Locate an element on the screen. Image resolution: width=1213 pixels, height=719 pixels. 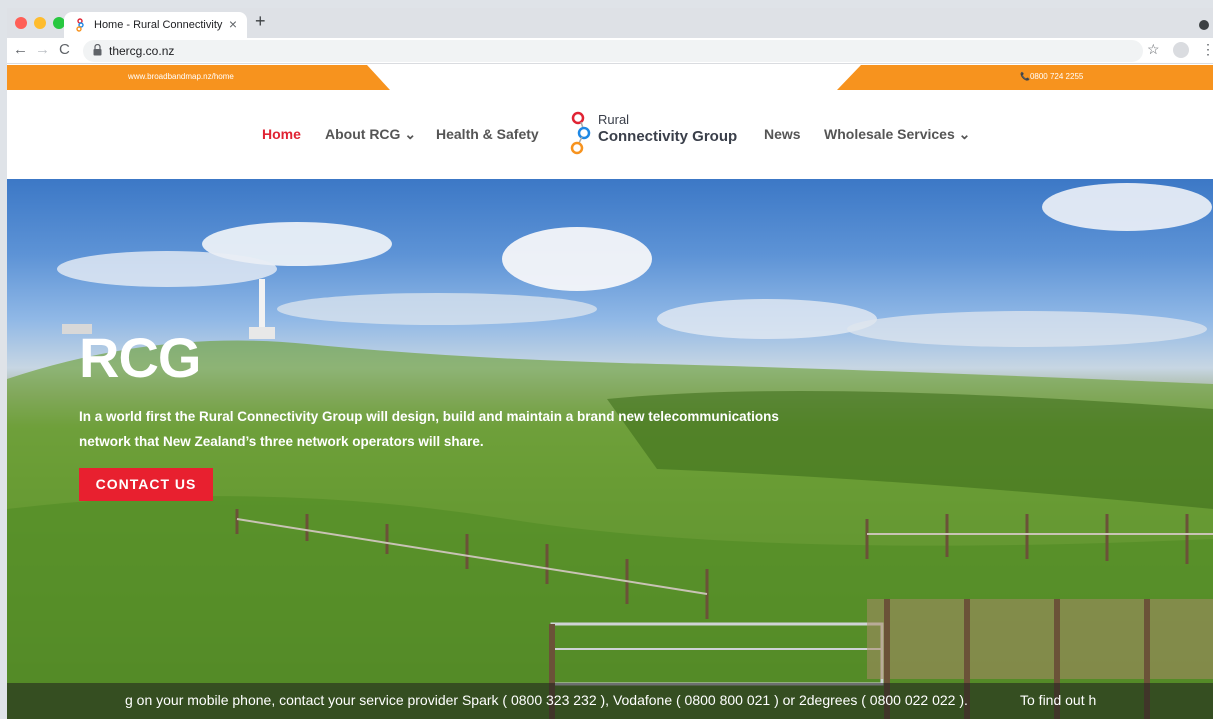
tab-strip: Home - Rural Connectivity × + is located at coordinates (610, 23).